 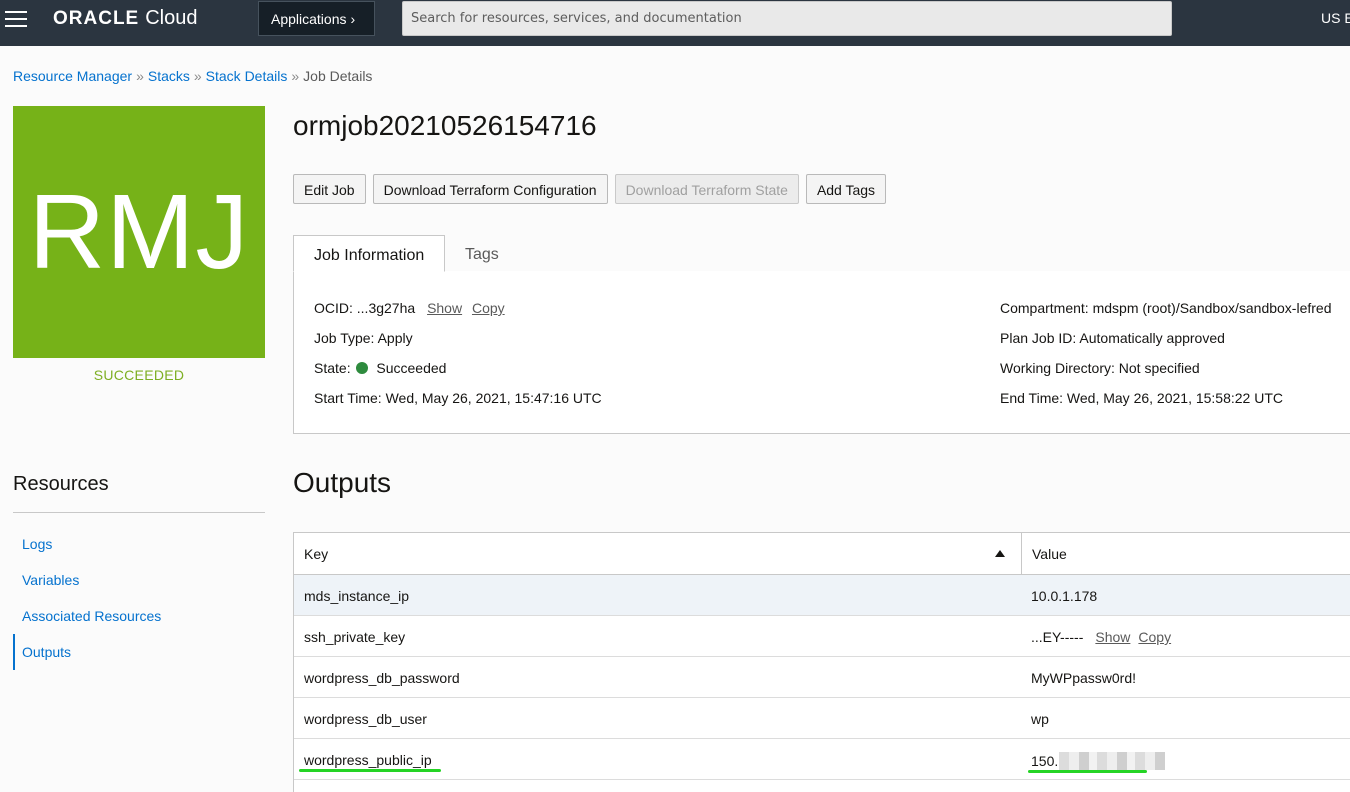 I want to click on add-tags-button: Add Tags, so click(x=846, y=189).